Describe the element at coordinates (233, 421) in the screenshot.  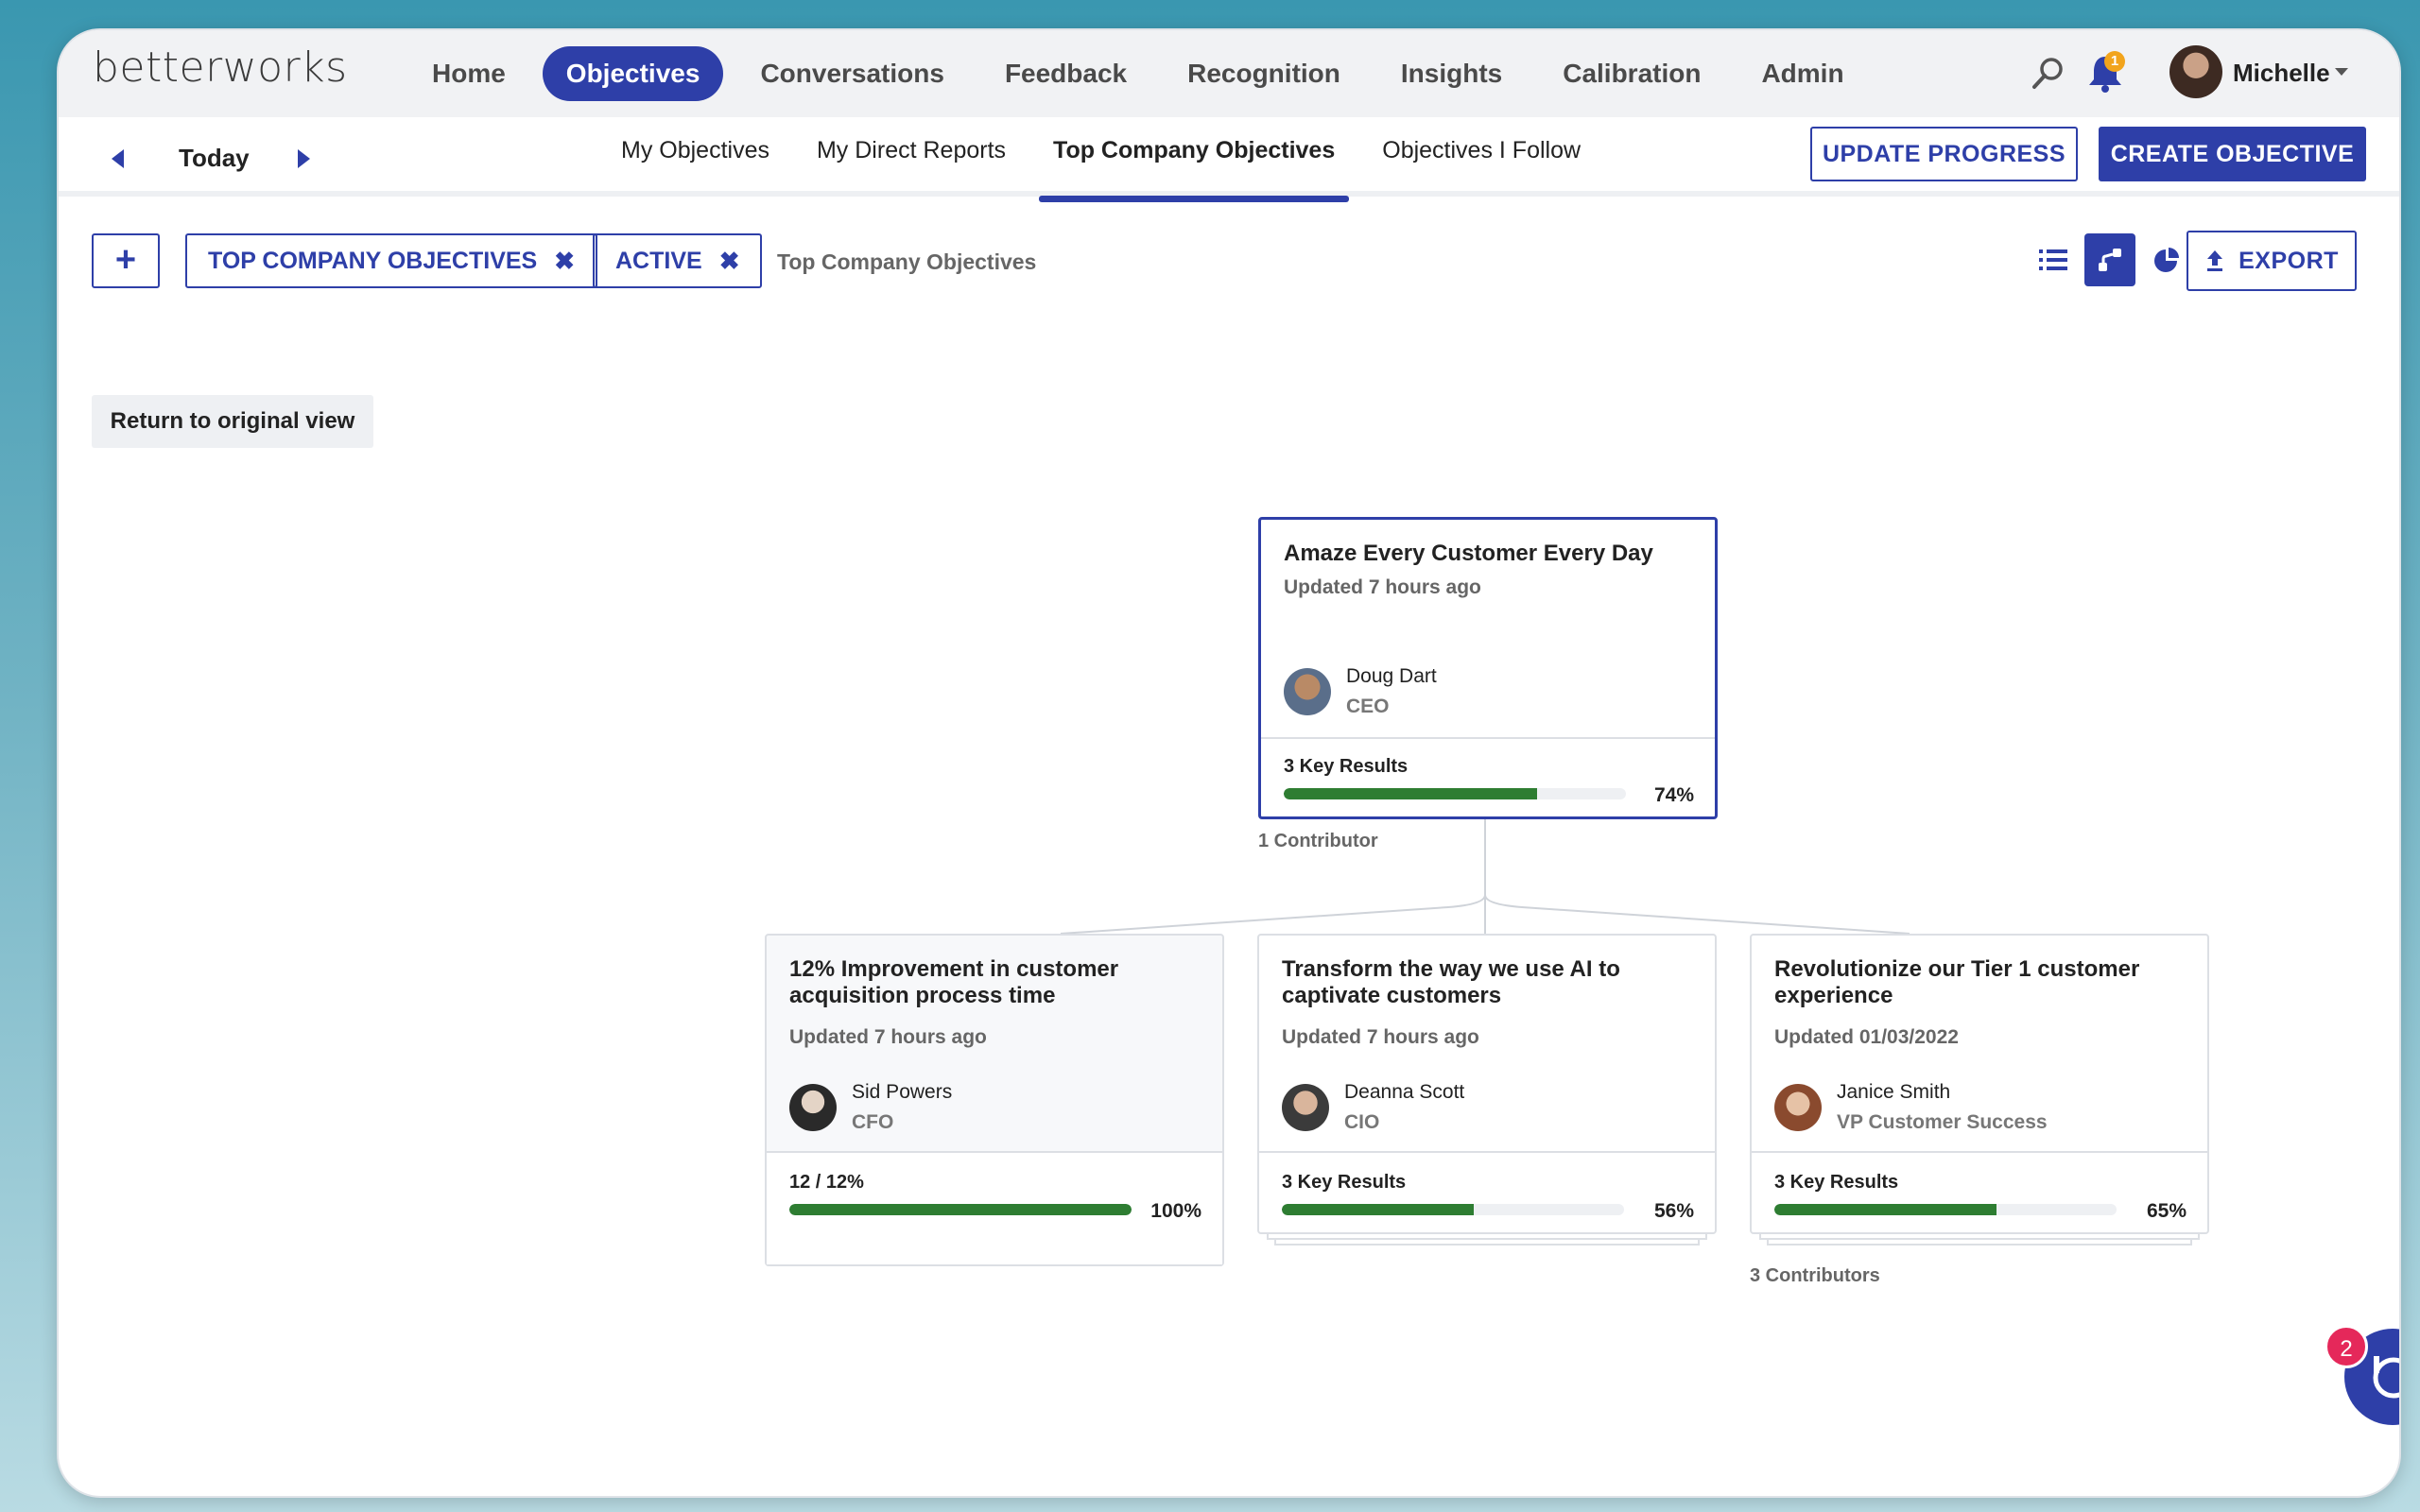
I see `return-to-original-view-button: Return to original view` at that location.